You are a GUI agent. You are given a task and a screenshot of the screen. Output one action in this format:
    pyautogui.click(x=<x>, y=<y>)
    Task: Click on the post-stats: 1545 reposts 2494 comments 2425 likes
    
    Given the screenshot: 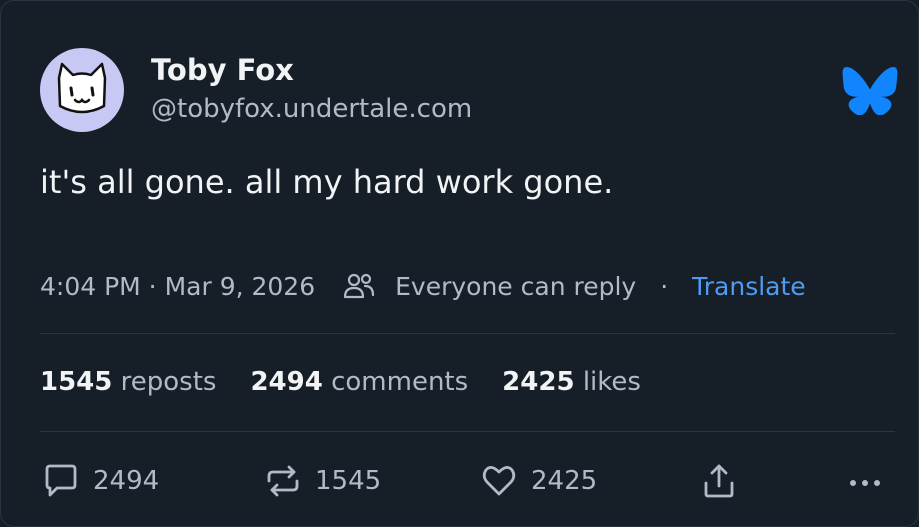 What is the action you would take?
    pyautogui.click(x=357, y=382)
    